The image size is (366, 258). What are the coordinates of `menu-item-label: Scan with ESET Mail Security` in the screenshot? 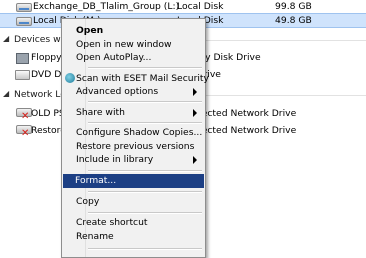 It's located at (142, 78).